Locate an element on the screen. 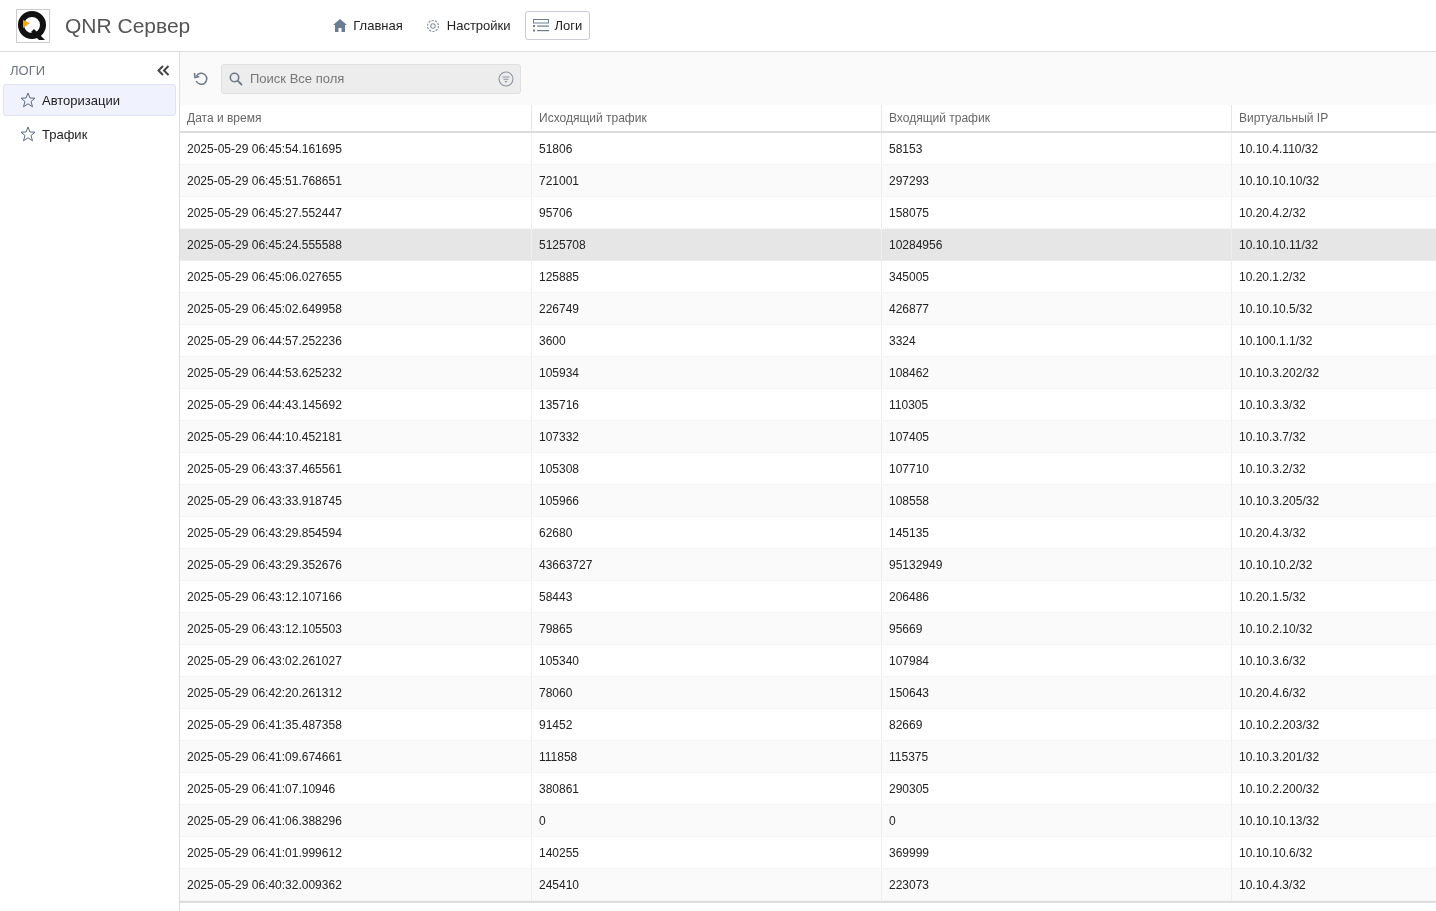  table-cell: 105934 is located at coordinates (707, 372).